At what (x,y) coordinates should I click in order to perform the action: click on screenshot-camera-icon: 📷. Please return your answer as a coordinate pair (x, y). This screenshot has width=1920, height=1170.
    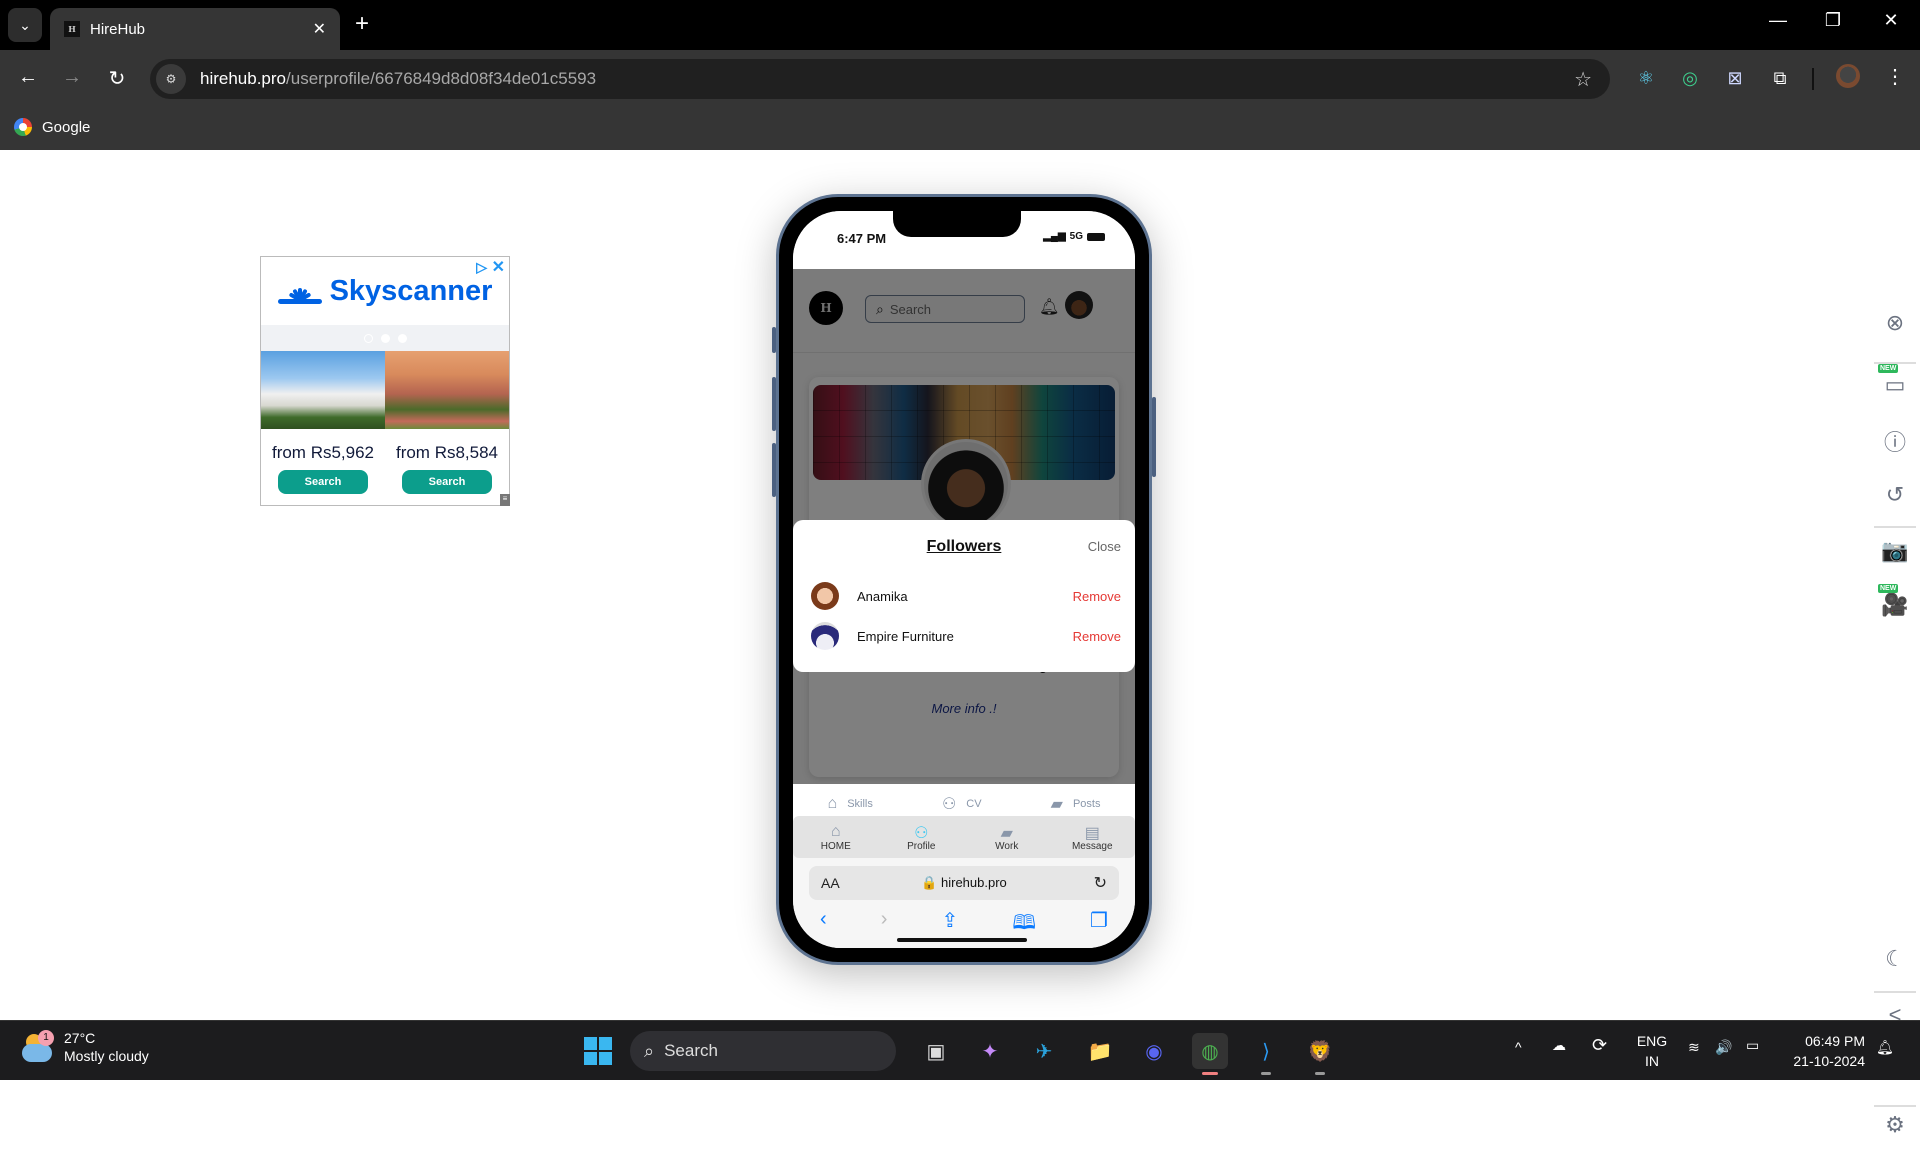
    Looking at the image, I should click on (1895, 551).